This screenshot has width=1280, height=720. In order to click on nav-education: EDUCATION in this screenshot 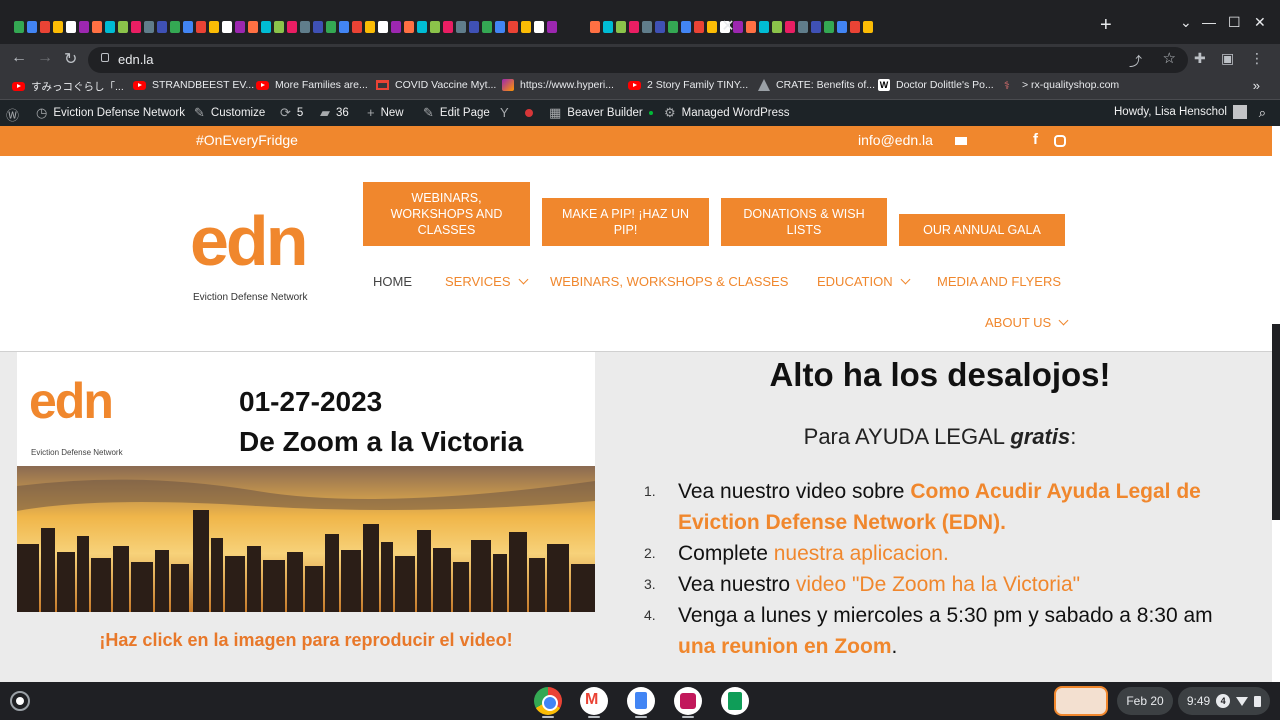, I will do `click(864, 281)`.